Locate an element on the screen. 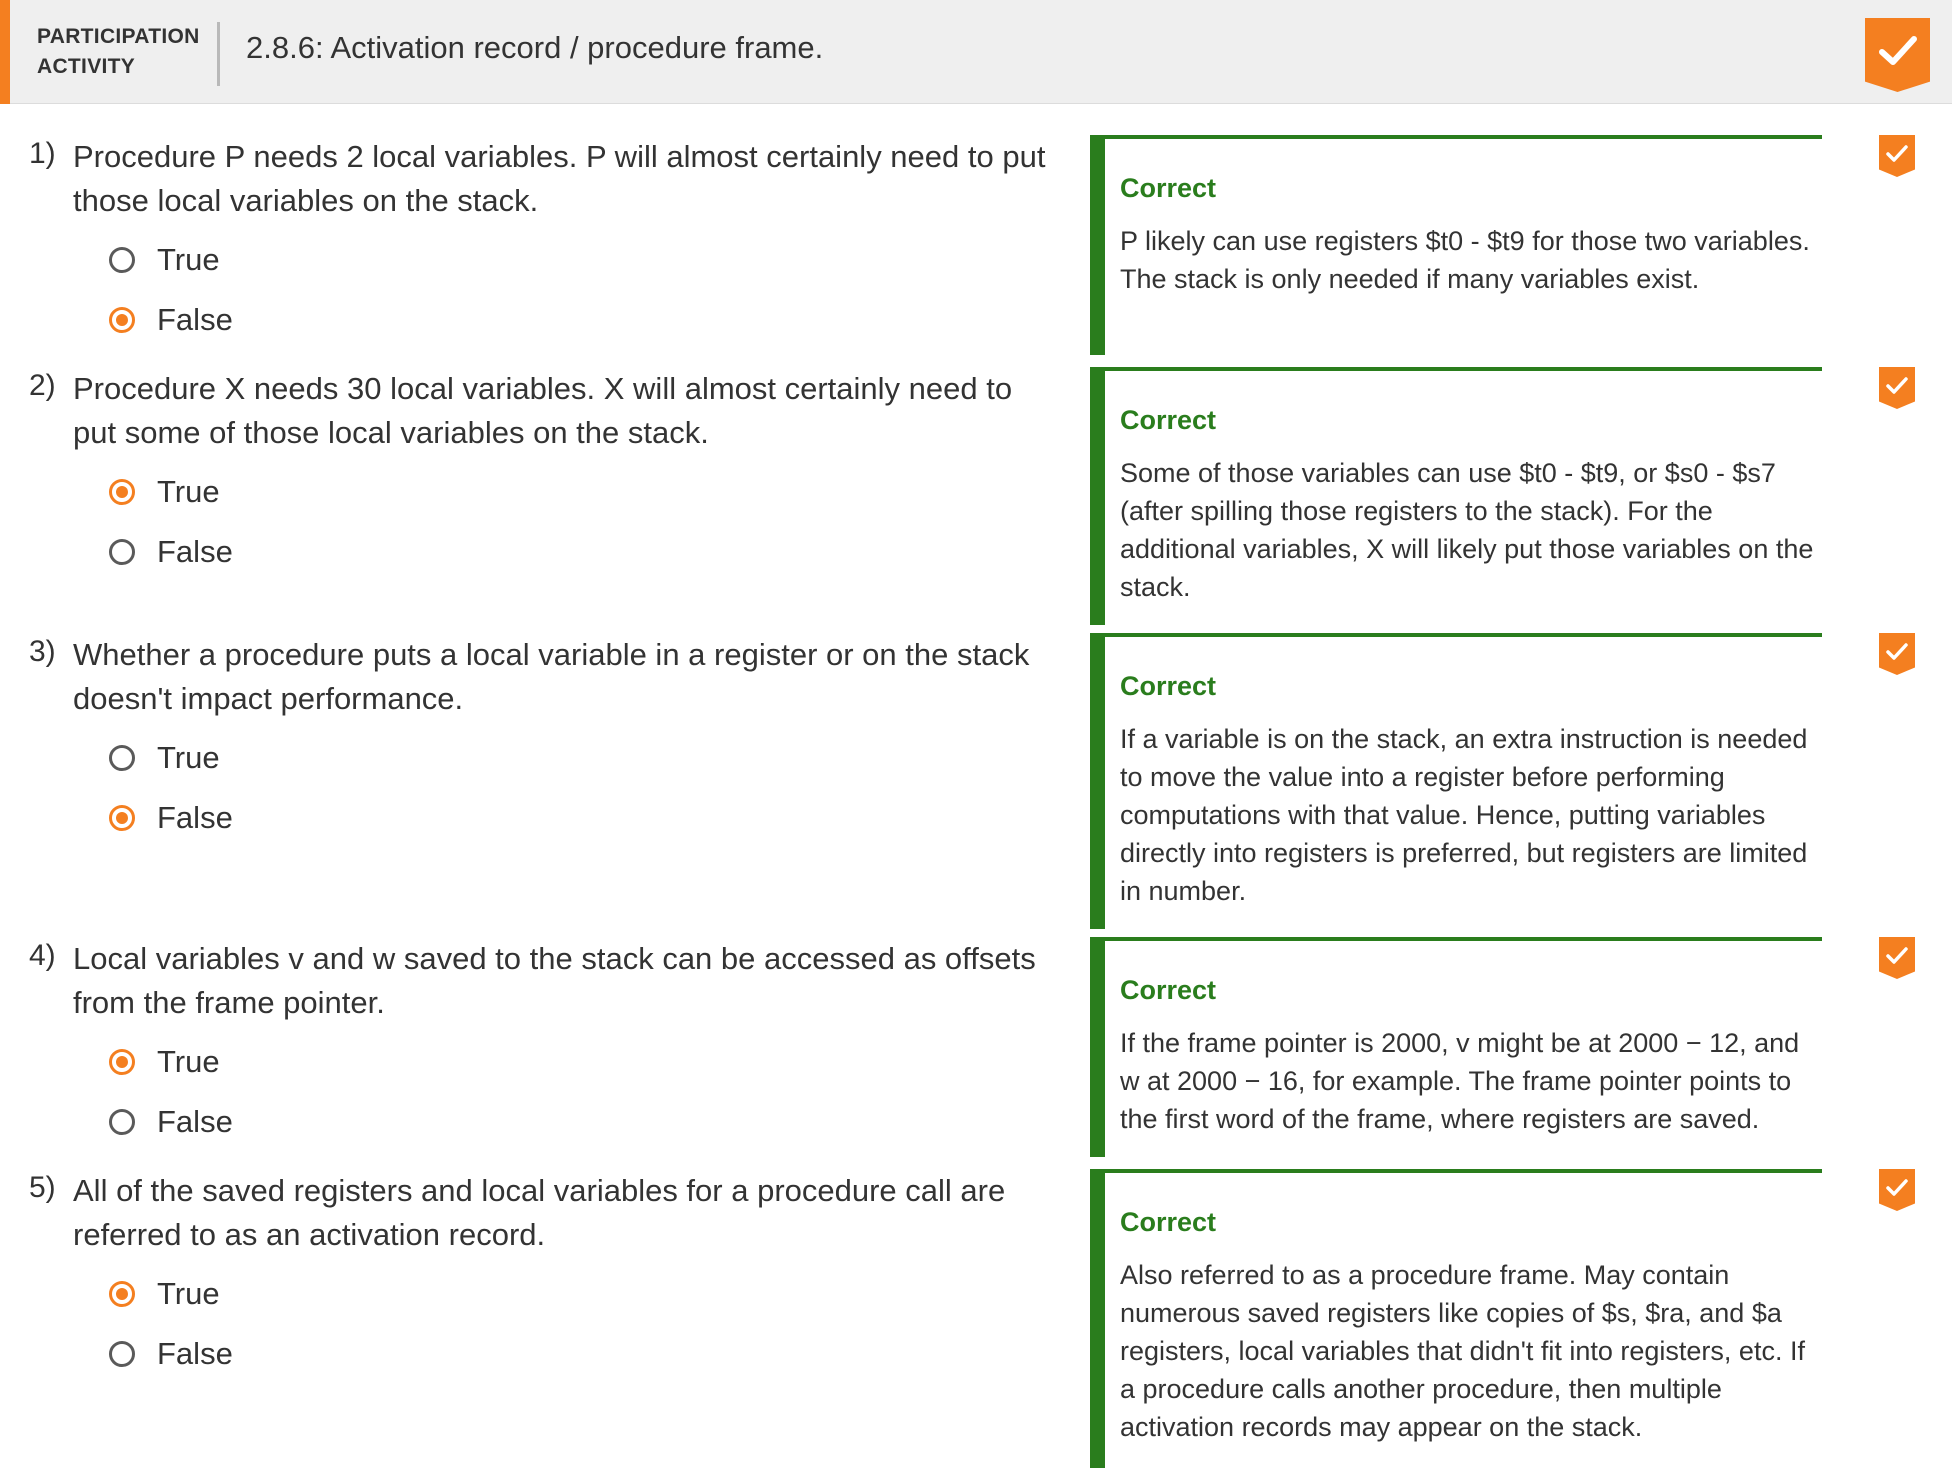  header-divider is located at coordinates (218, 54).